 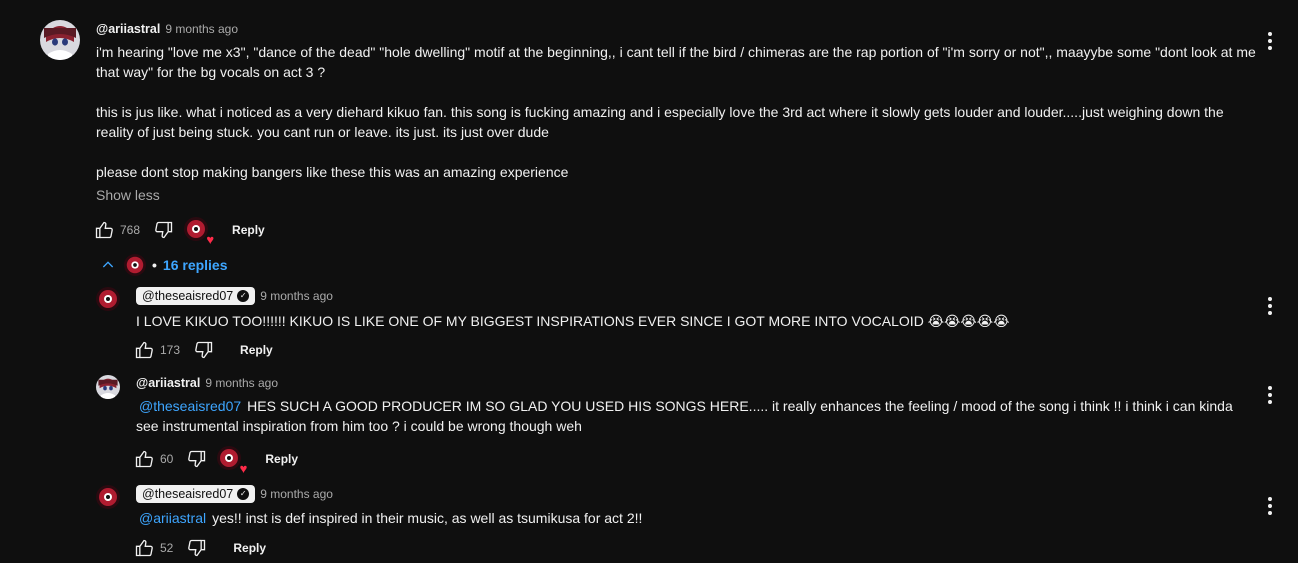 I want to click on reply-actions: 52 Reply, so click(x=200, y=548).